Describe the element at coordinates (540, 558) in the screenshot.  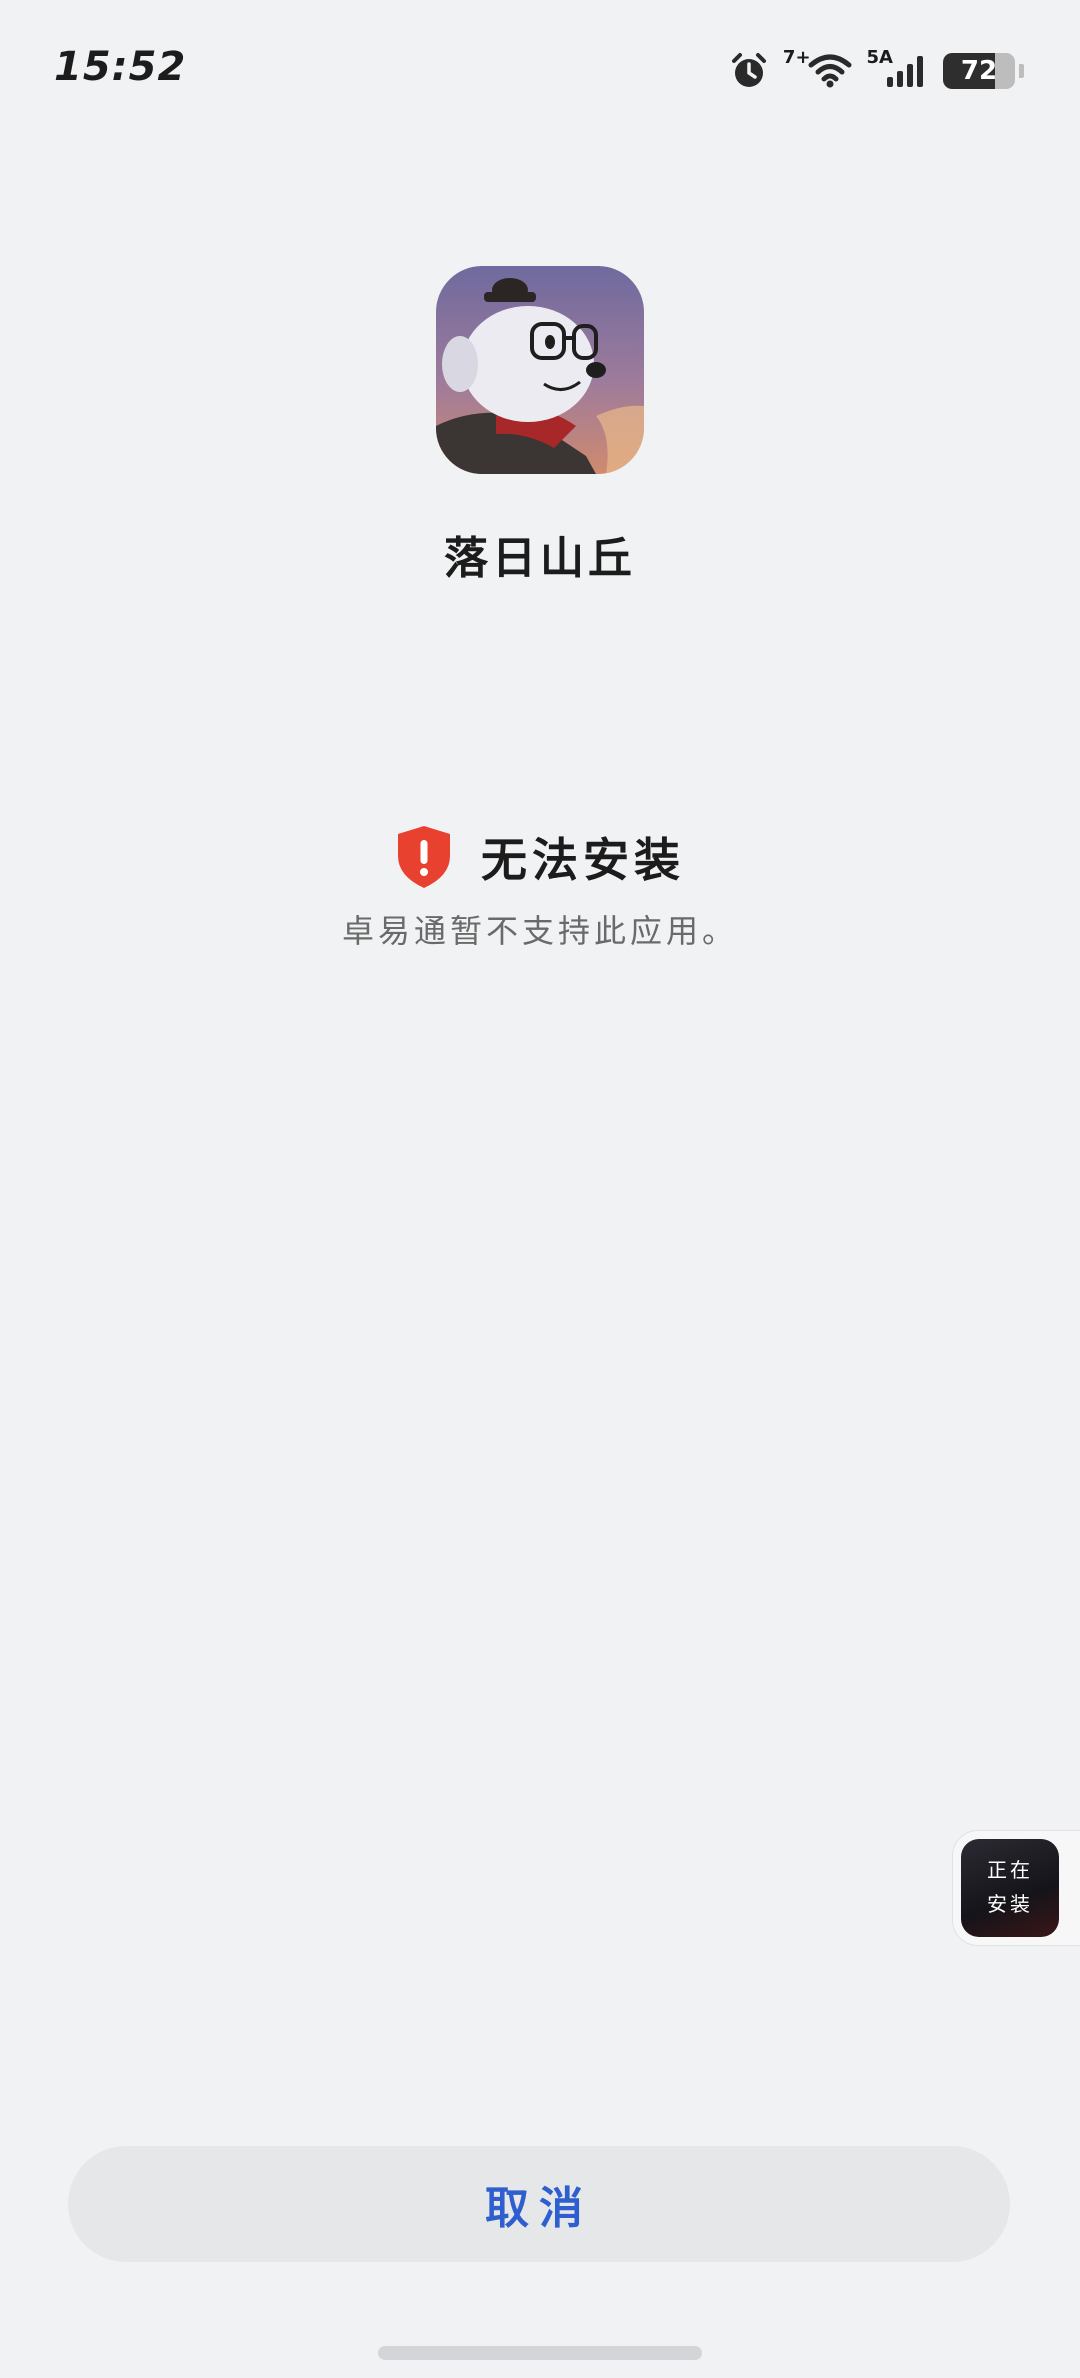
I see `app-name: 落日山丘` at that location.